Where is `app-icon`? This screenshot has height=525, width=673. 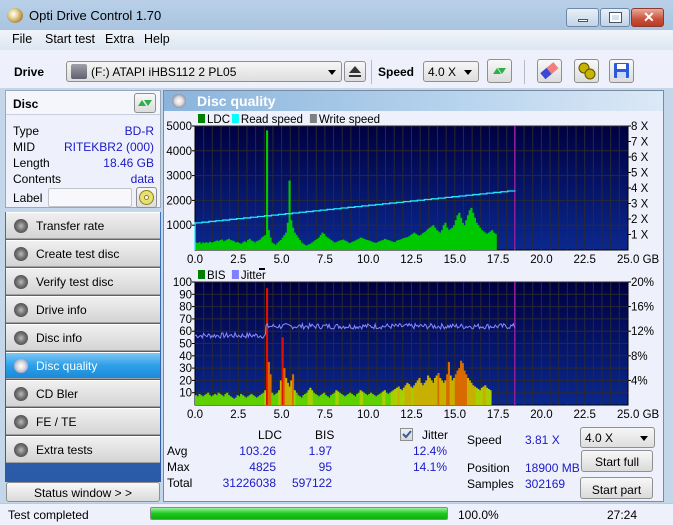
app-icon is located at coordinates (15, 15).